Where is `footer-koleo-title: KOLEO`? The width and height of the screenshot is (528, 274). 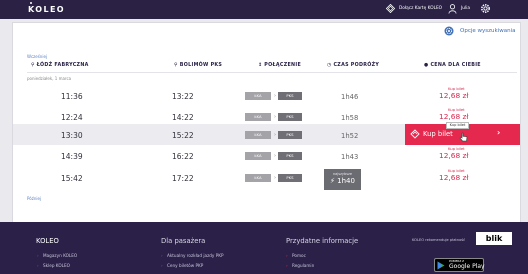
footer-koleo-title: KOLEO is located at coordinates (47, 241).